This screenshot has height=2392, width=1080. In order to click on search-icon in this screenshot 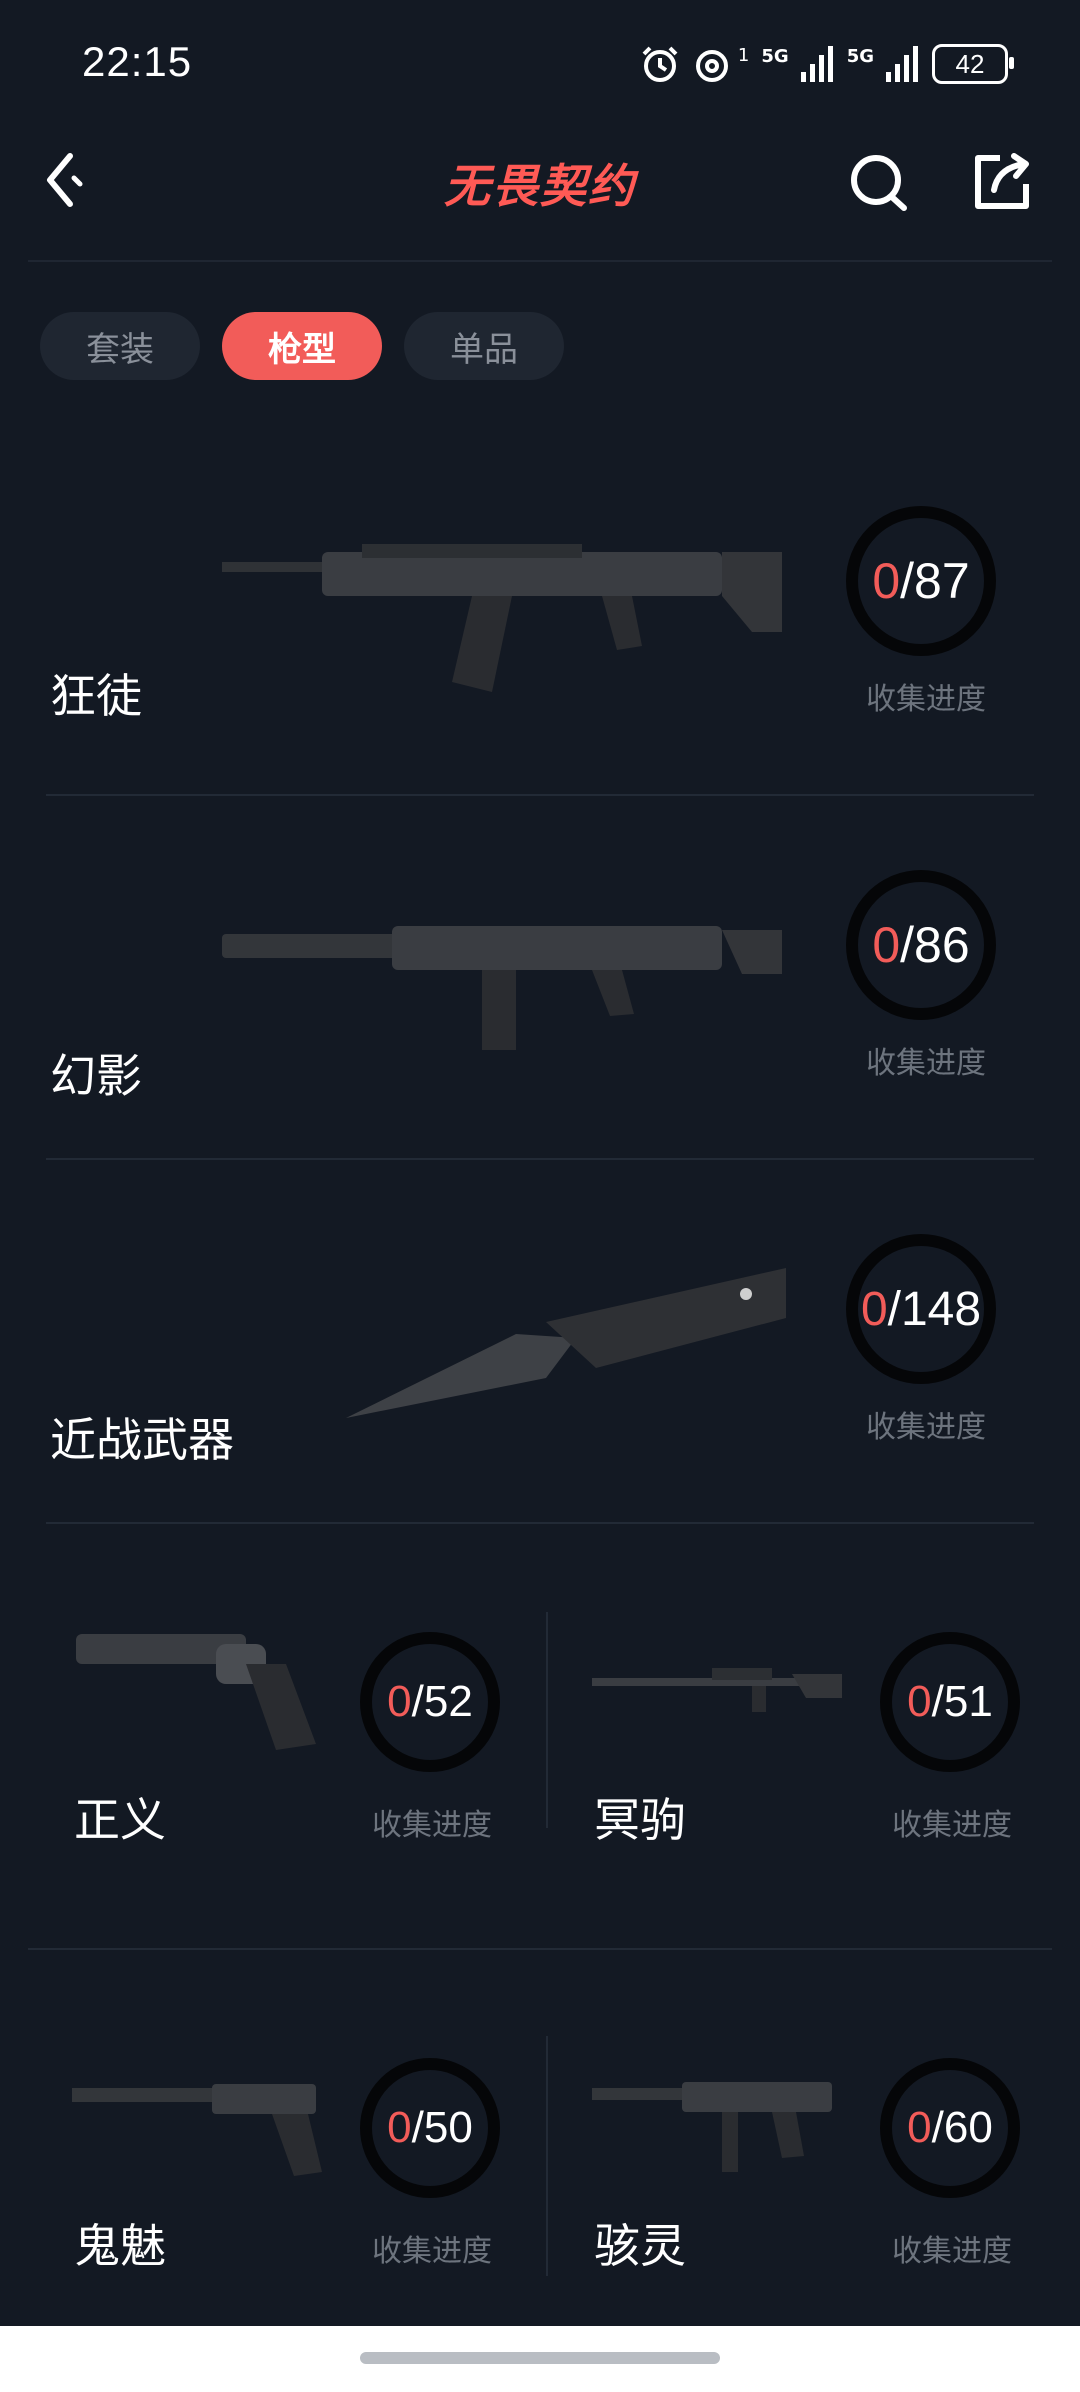, I will do `click(879, 183)`.